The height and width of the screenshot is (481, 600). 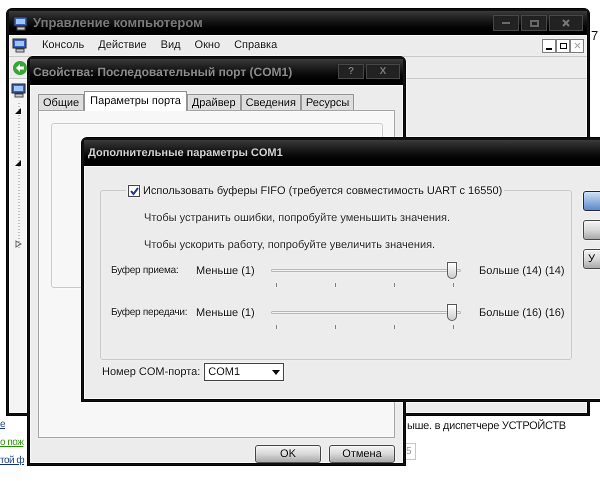 I want to click on menu-item: Справка, so click(x=256, y=45).